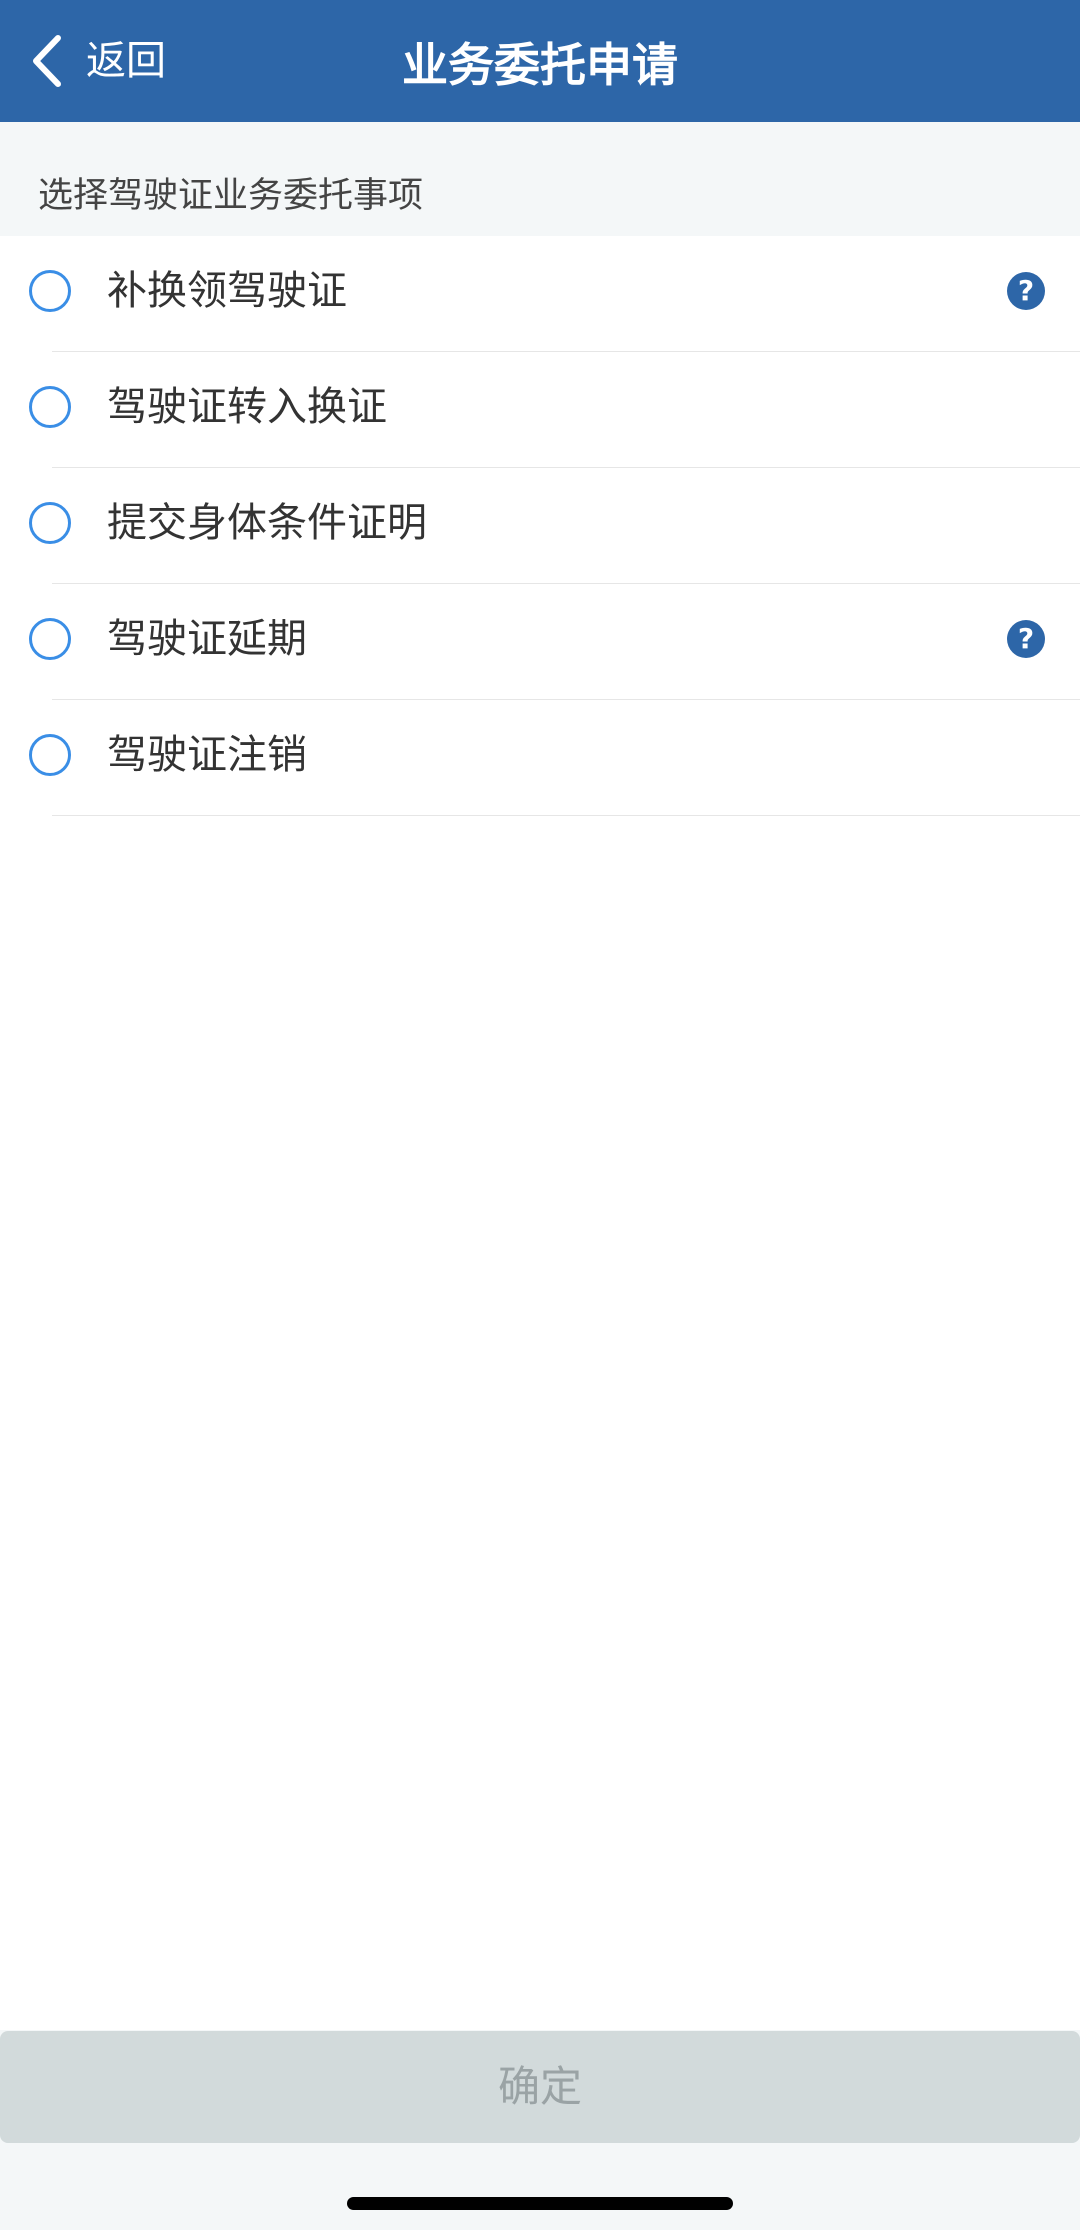 The width and height of the screenshot is (1080, 2230). Describe the element at coordinates (540, 2203) in the screenshot. I see `home-indicator` at that location.